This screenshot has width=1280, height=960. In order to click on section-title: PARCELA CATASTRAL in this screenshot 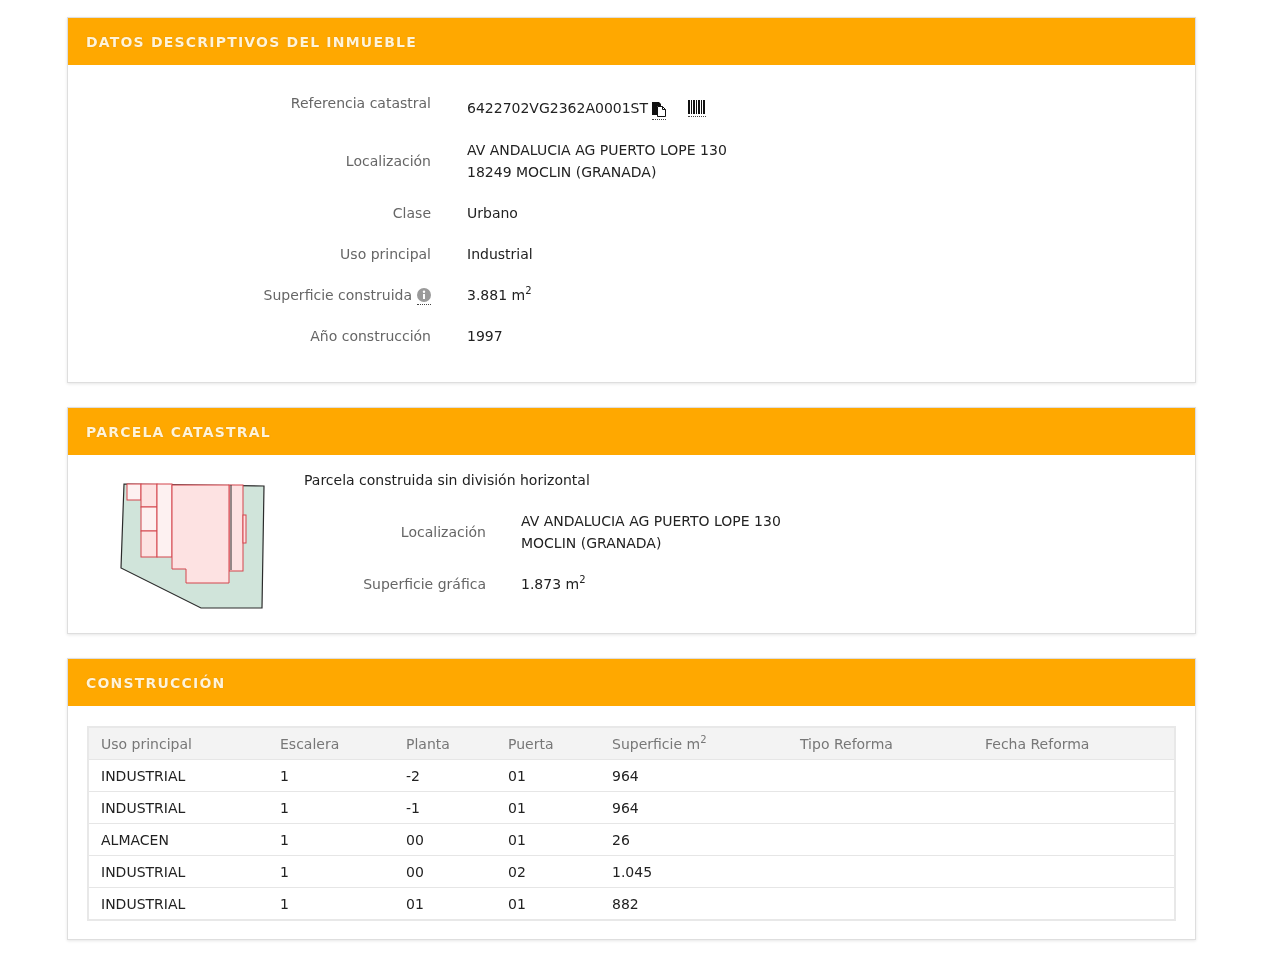, I will do `click(178, 431)`.